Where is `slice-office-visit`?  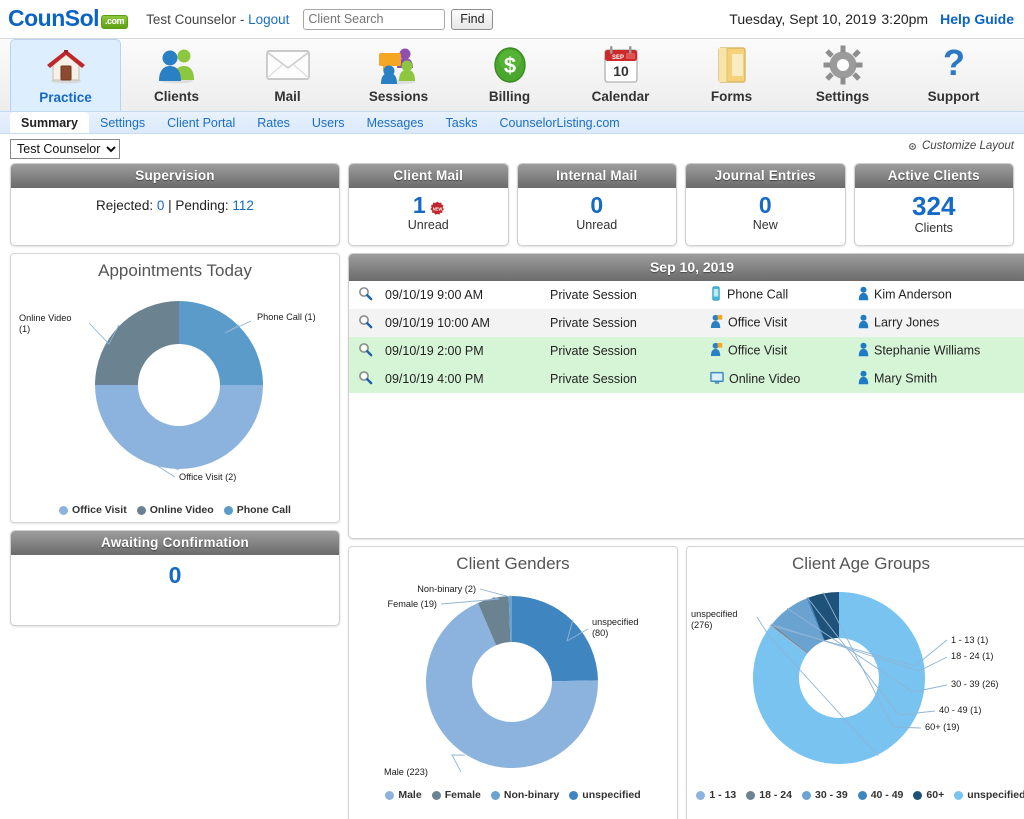
slice-office-visit is located at coordinates (179, 427).